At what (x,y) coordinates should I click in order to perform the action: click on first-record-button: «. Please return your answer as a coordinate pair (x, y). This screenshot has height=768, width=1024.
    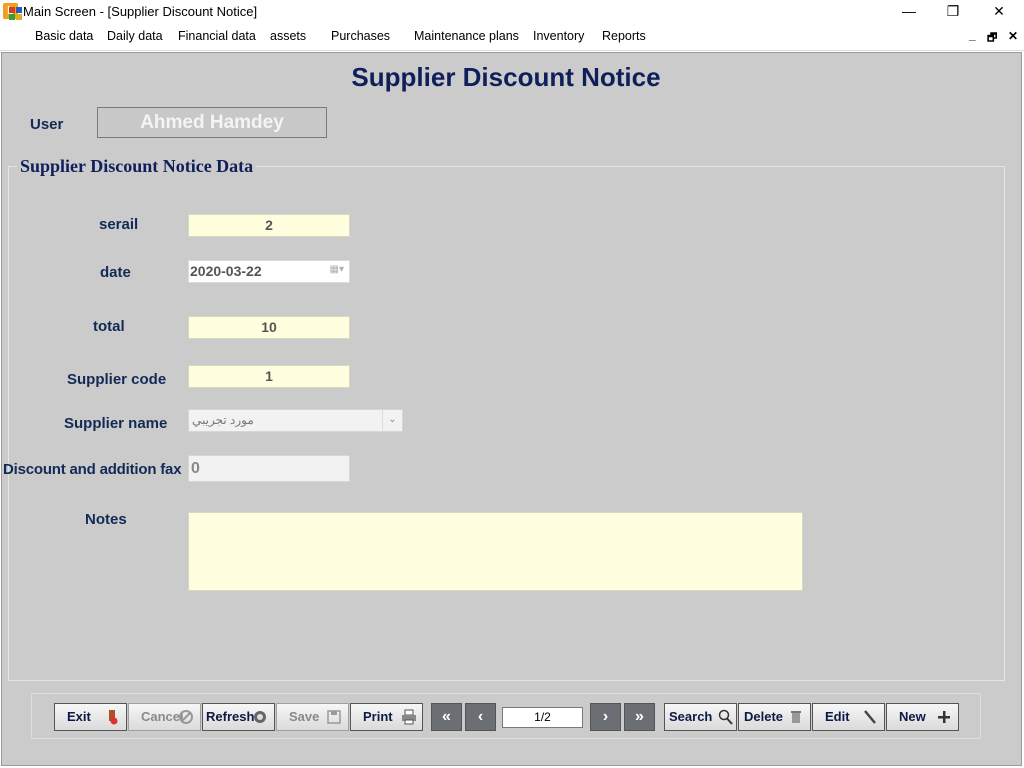
    Looking at the image, I should click on (446, 717).